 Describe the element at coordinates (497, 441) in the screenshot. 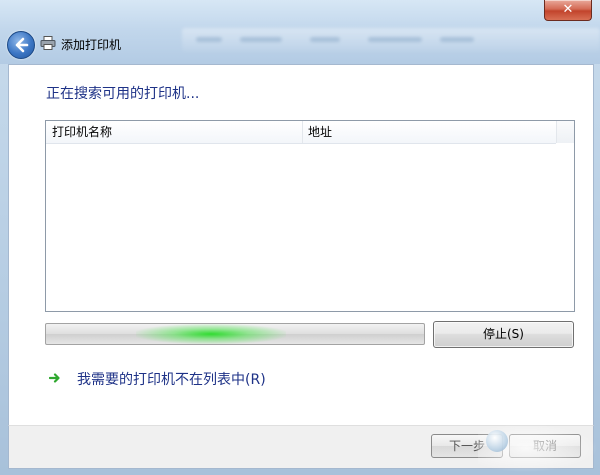

I see `watermark-globe-icon` at that location.